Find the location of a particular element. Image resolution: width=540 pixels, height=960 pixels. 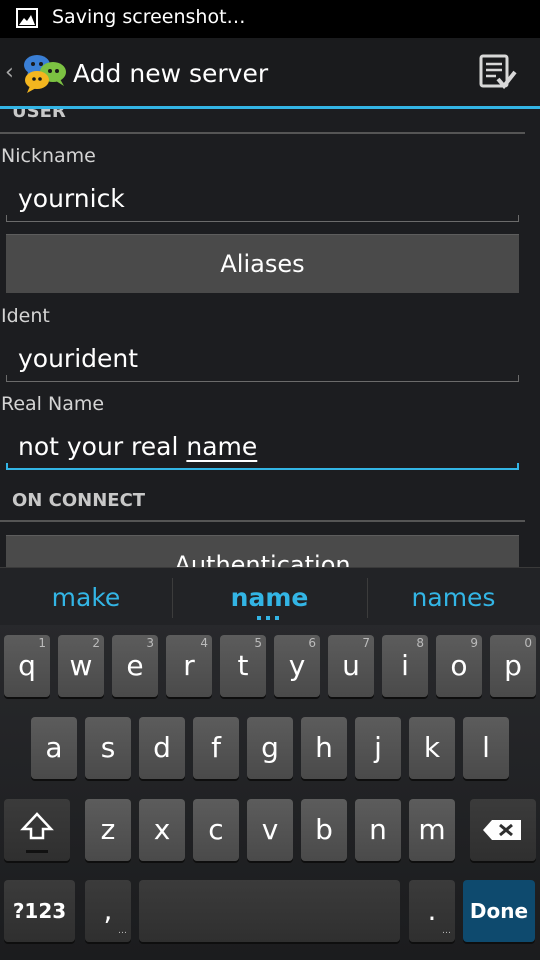

key-x: x is located at coordinates (162, 830).